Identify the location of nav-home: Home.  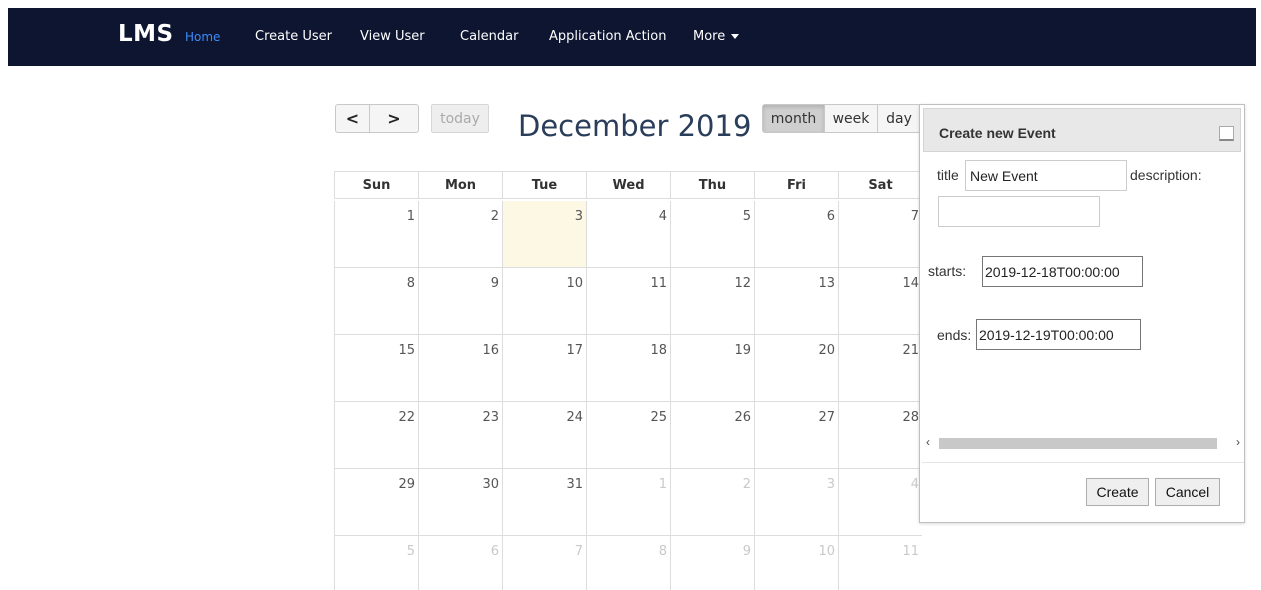
(202, 37).